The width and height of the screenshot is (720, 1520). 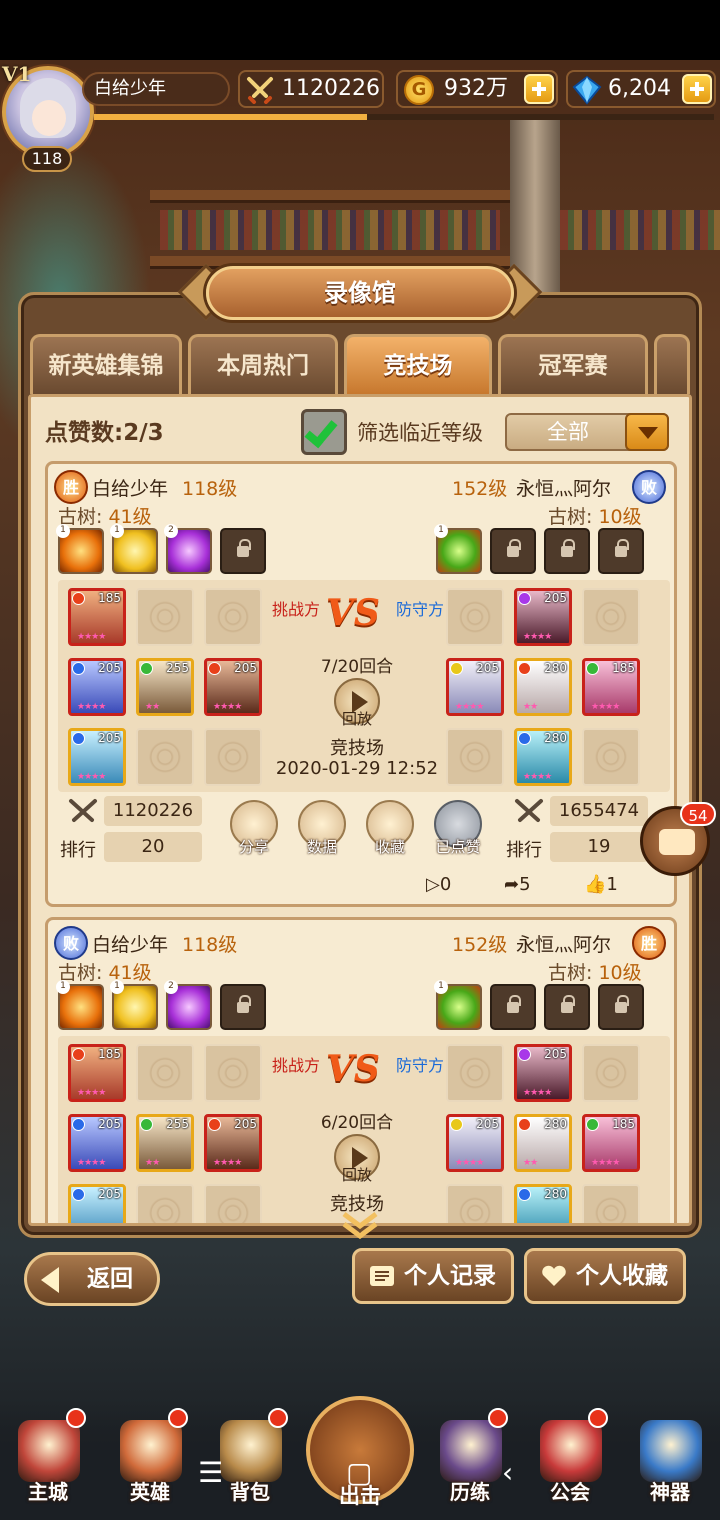 I want to click on battle-date: 2020-01-29 12:52, so click(x=357, y=768).